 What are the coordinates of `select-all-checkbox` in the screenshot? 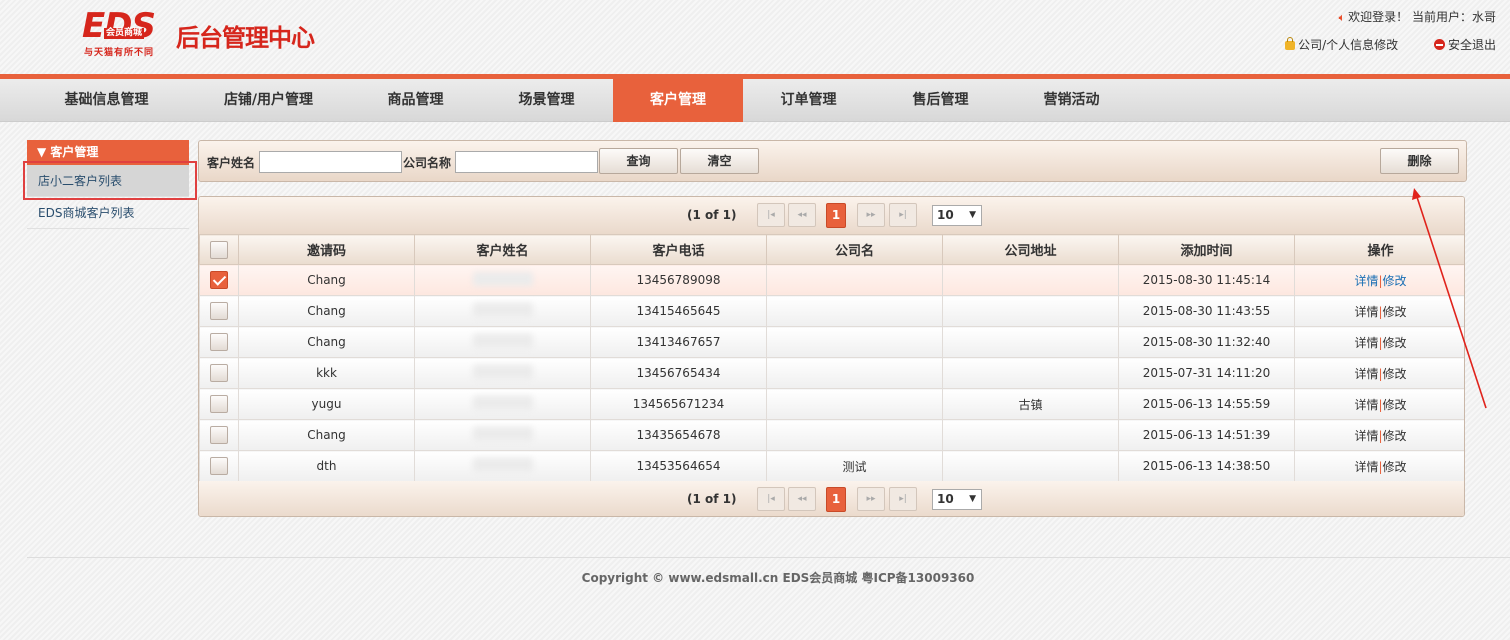 It's located at (219, 249).